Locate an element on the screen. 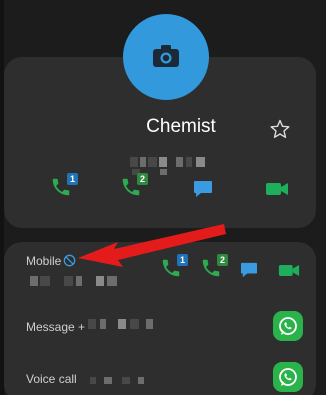  video-call-button is located at coordinates (278, 192).